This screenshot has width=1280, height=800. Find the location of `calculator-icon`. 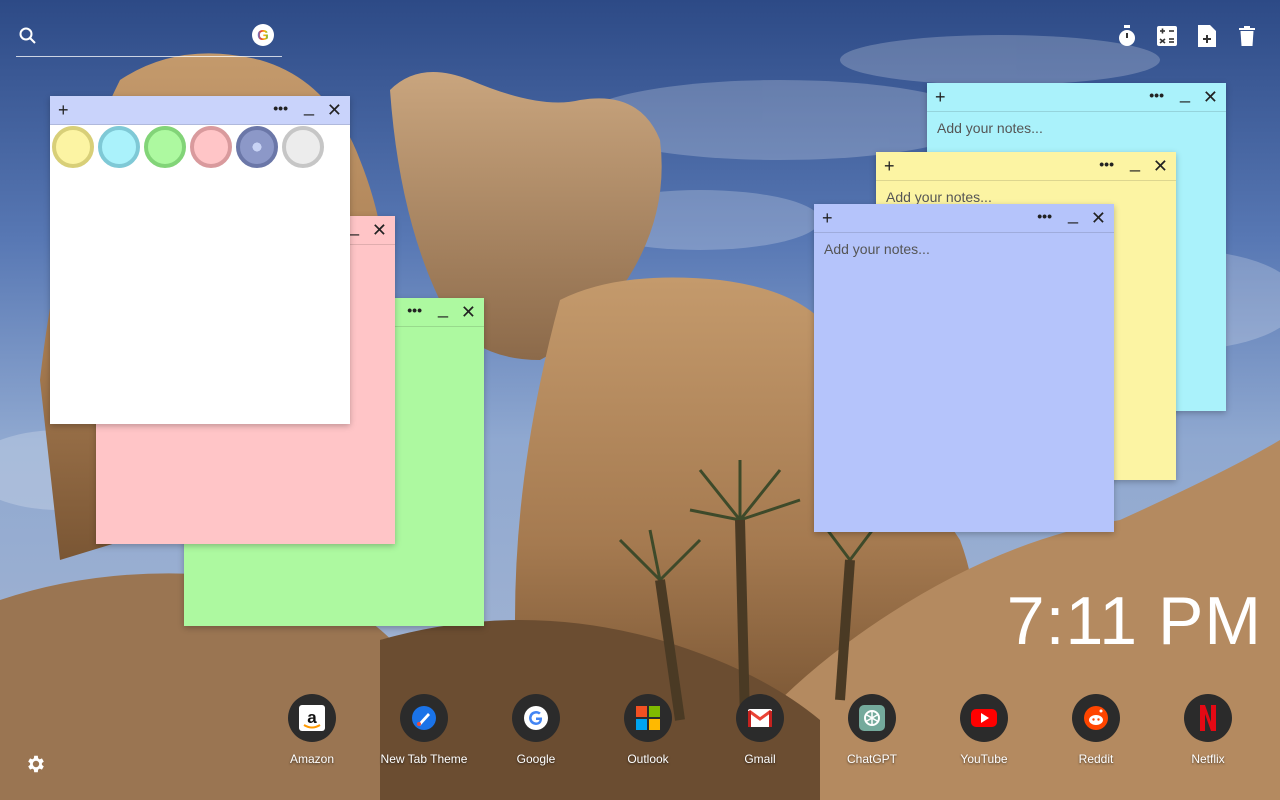

calculator-icon is located at coordinates (1167, 36).